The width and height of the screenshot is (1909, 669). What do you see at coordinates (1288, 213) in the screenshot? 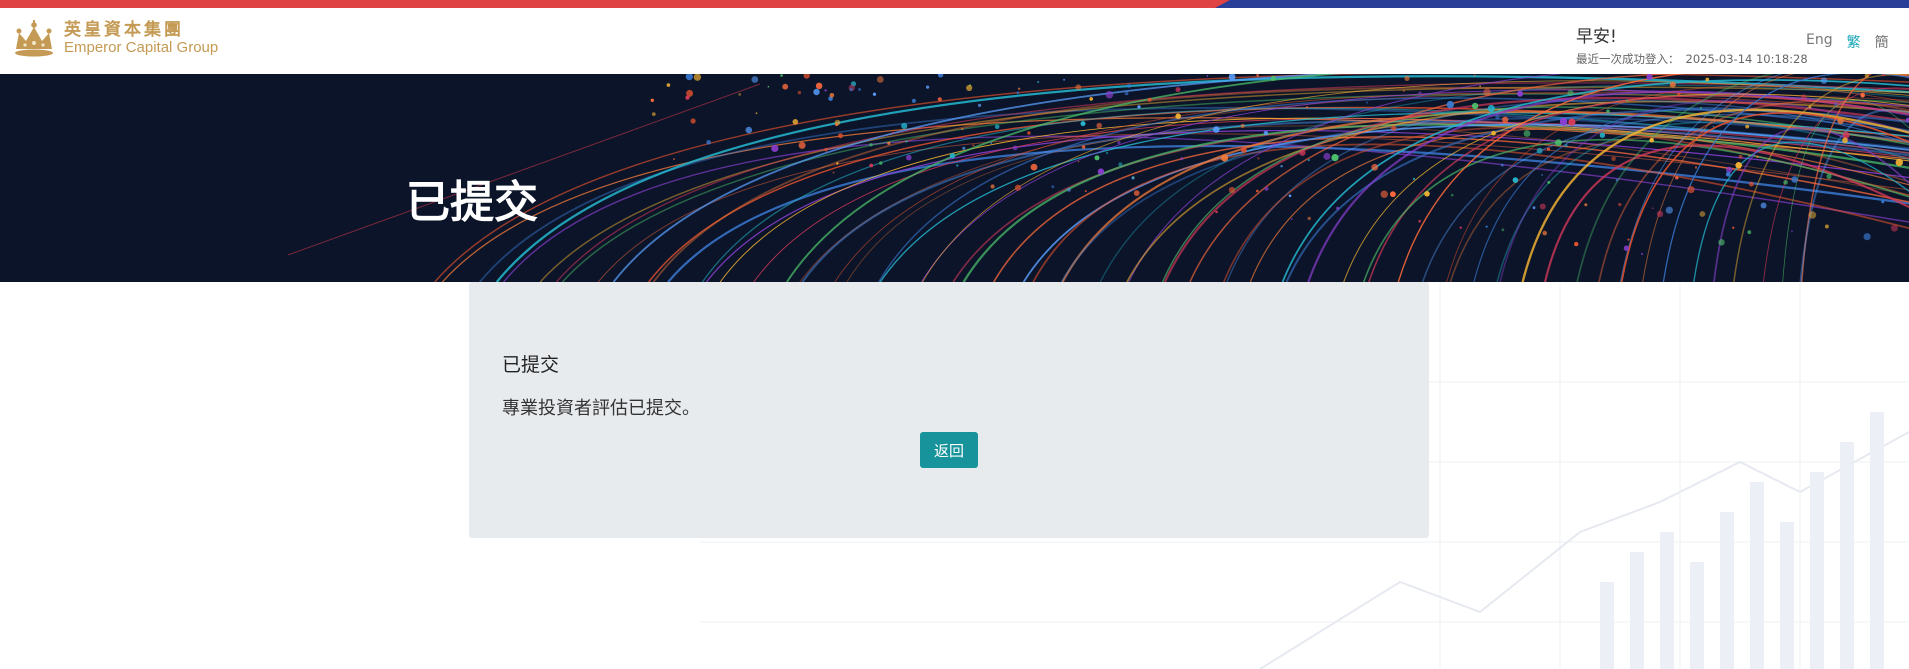
I see `light-trail` at bounding box center [1288, 213].